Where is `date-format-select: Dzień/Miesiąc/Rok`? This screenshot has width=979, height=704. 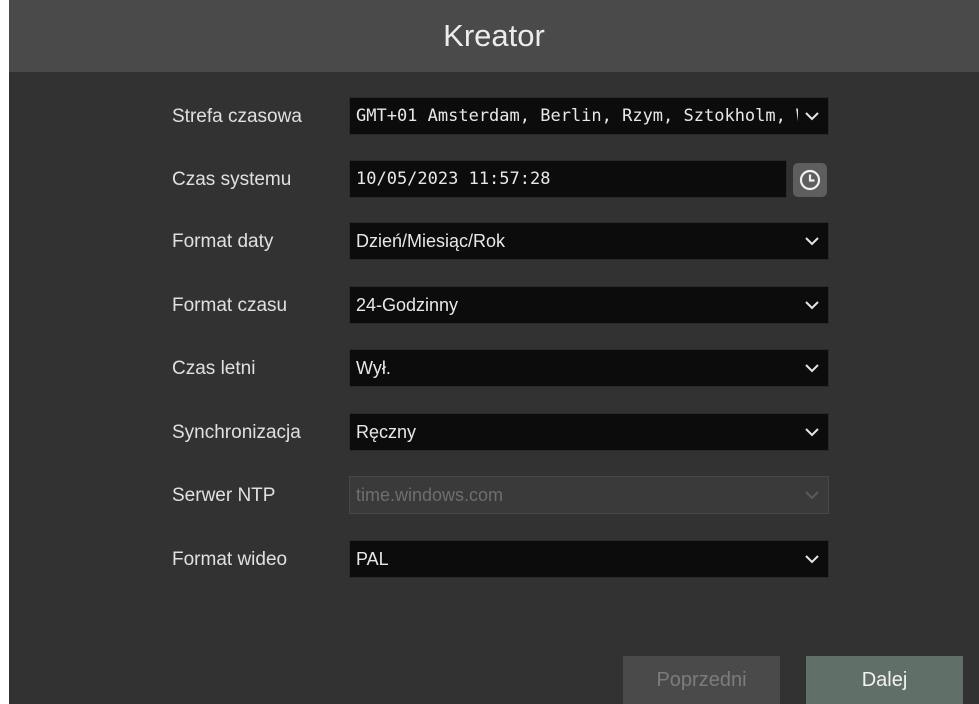 date-format-select: Dzień/Miesiąc/Rok is located at coordinates (589, 241).